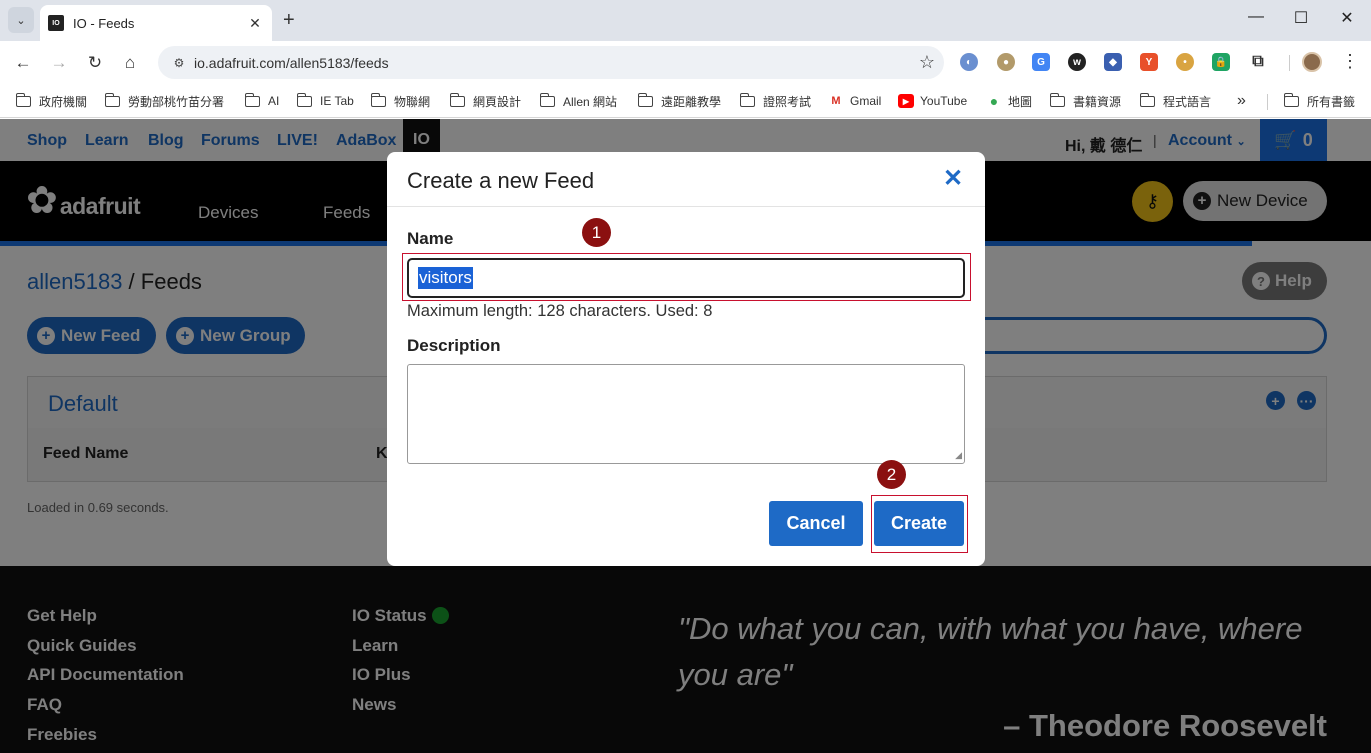 The height and width of the screenshot is (753, 1371). Describe the element at coordinates (501, 180) in the screenshot. I see `dialog-title: Create a new Feed` at that location.